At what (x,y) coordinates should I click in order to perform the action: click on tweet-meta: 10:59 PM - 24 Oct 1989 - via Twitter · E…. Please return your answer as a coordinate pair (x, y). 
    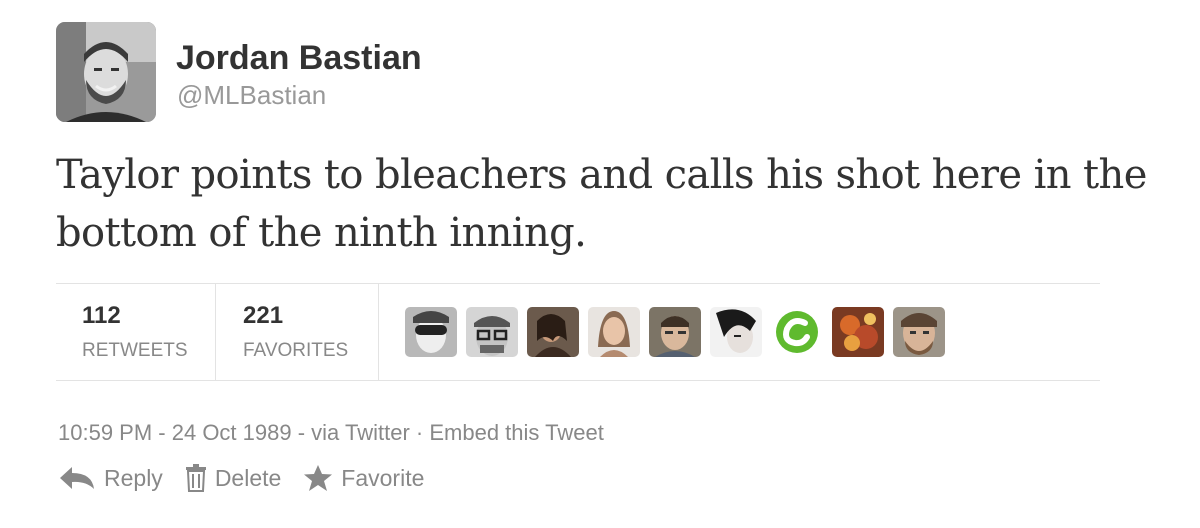
    Looking at the image, I should click on (331, 433).